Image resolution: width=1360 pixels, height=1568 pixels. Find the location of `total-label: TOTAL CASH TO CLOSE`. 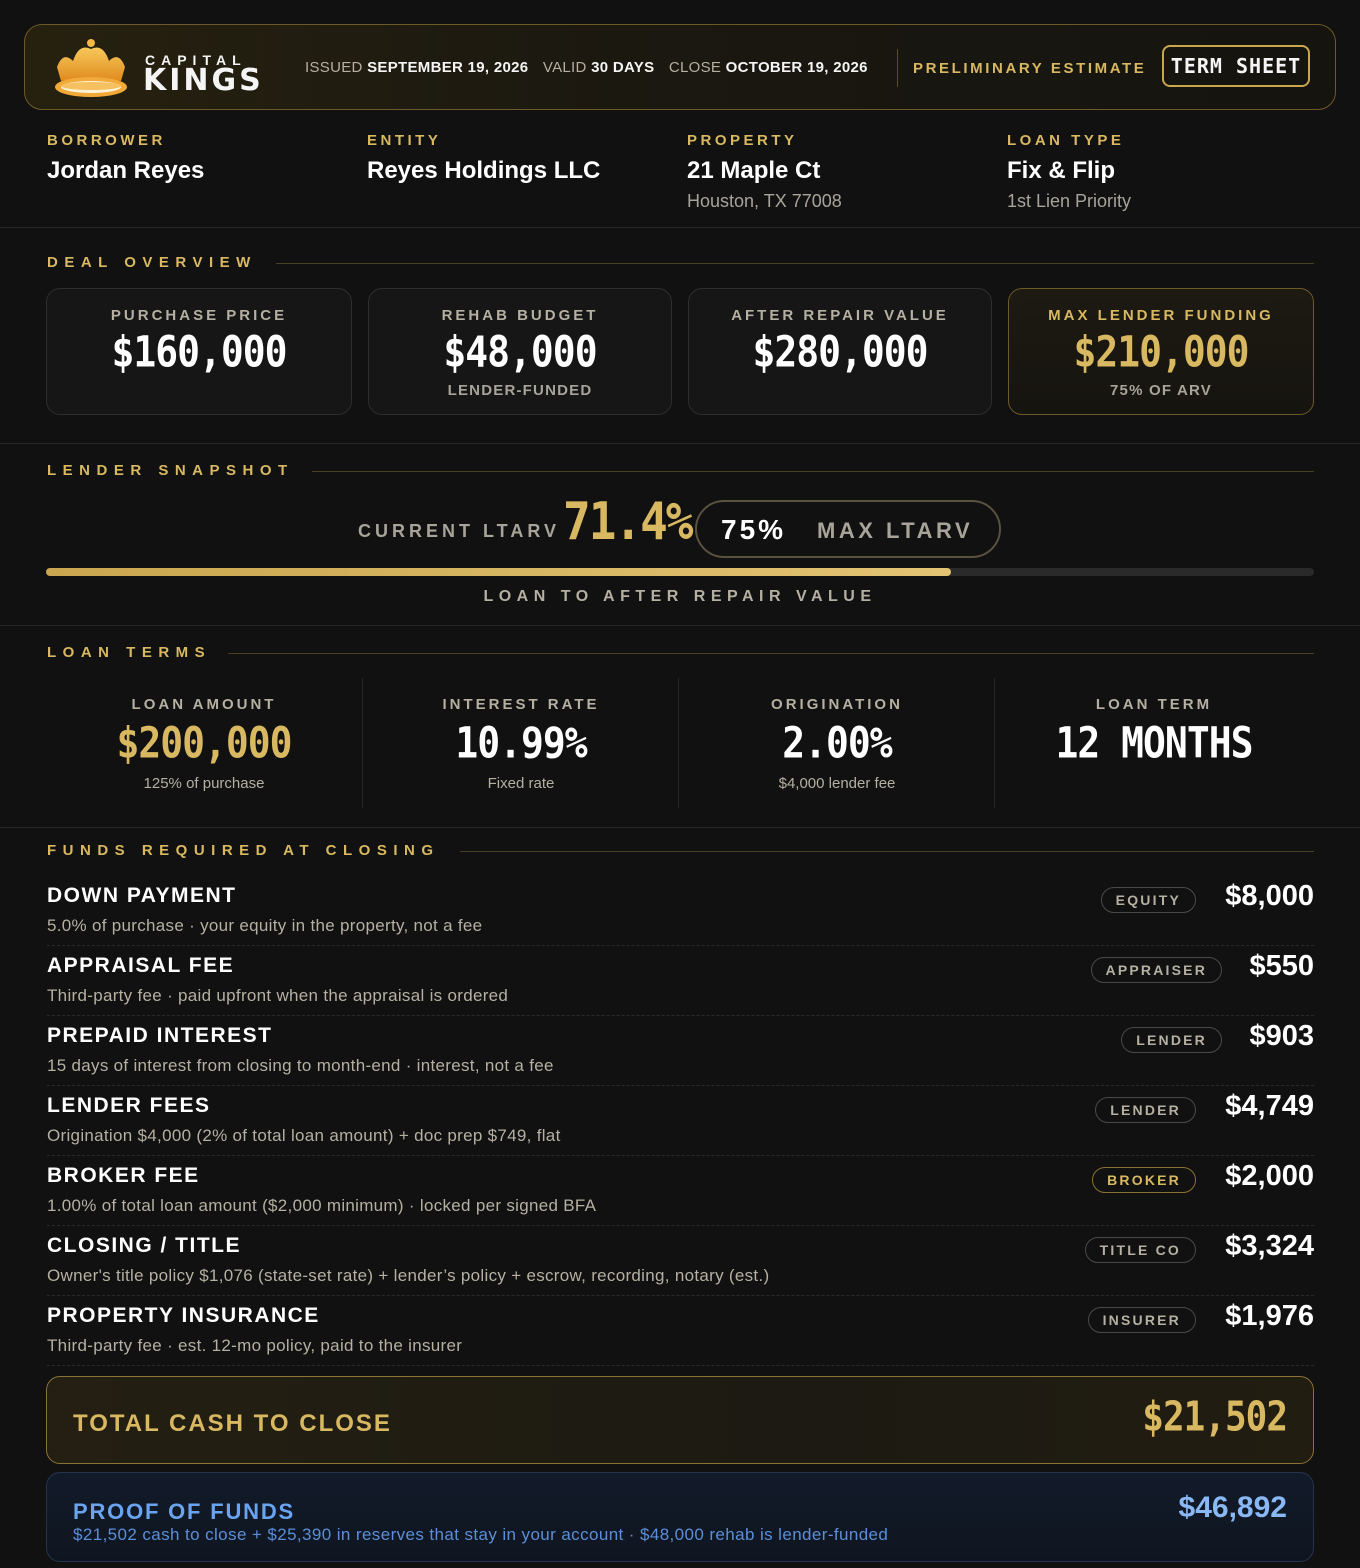

total-label: TOTAL CASH TO CLOSE is located at coordinates (232, 1423).